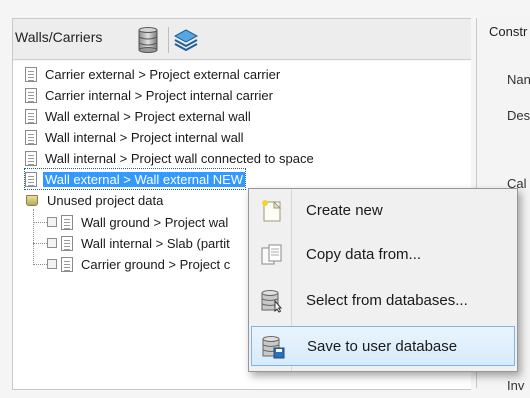 The image size is (530, 398). What do you see at coordinates (271, 254) in the screenshot?
I see `copy-icon` at bounding box center [271, 254].